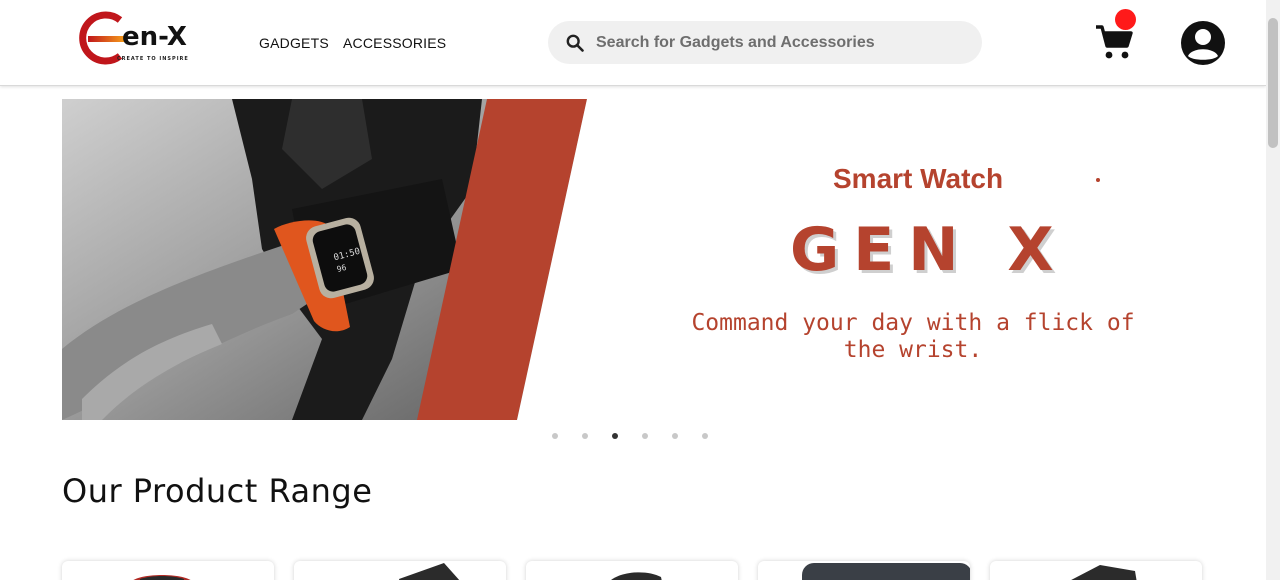  I want to click on nav-accessories: ACCESSORIES, so click(394, 43).